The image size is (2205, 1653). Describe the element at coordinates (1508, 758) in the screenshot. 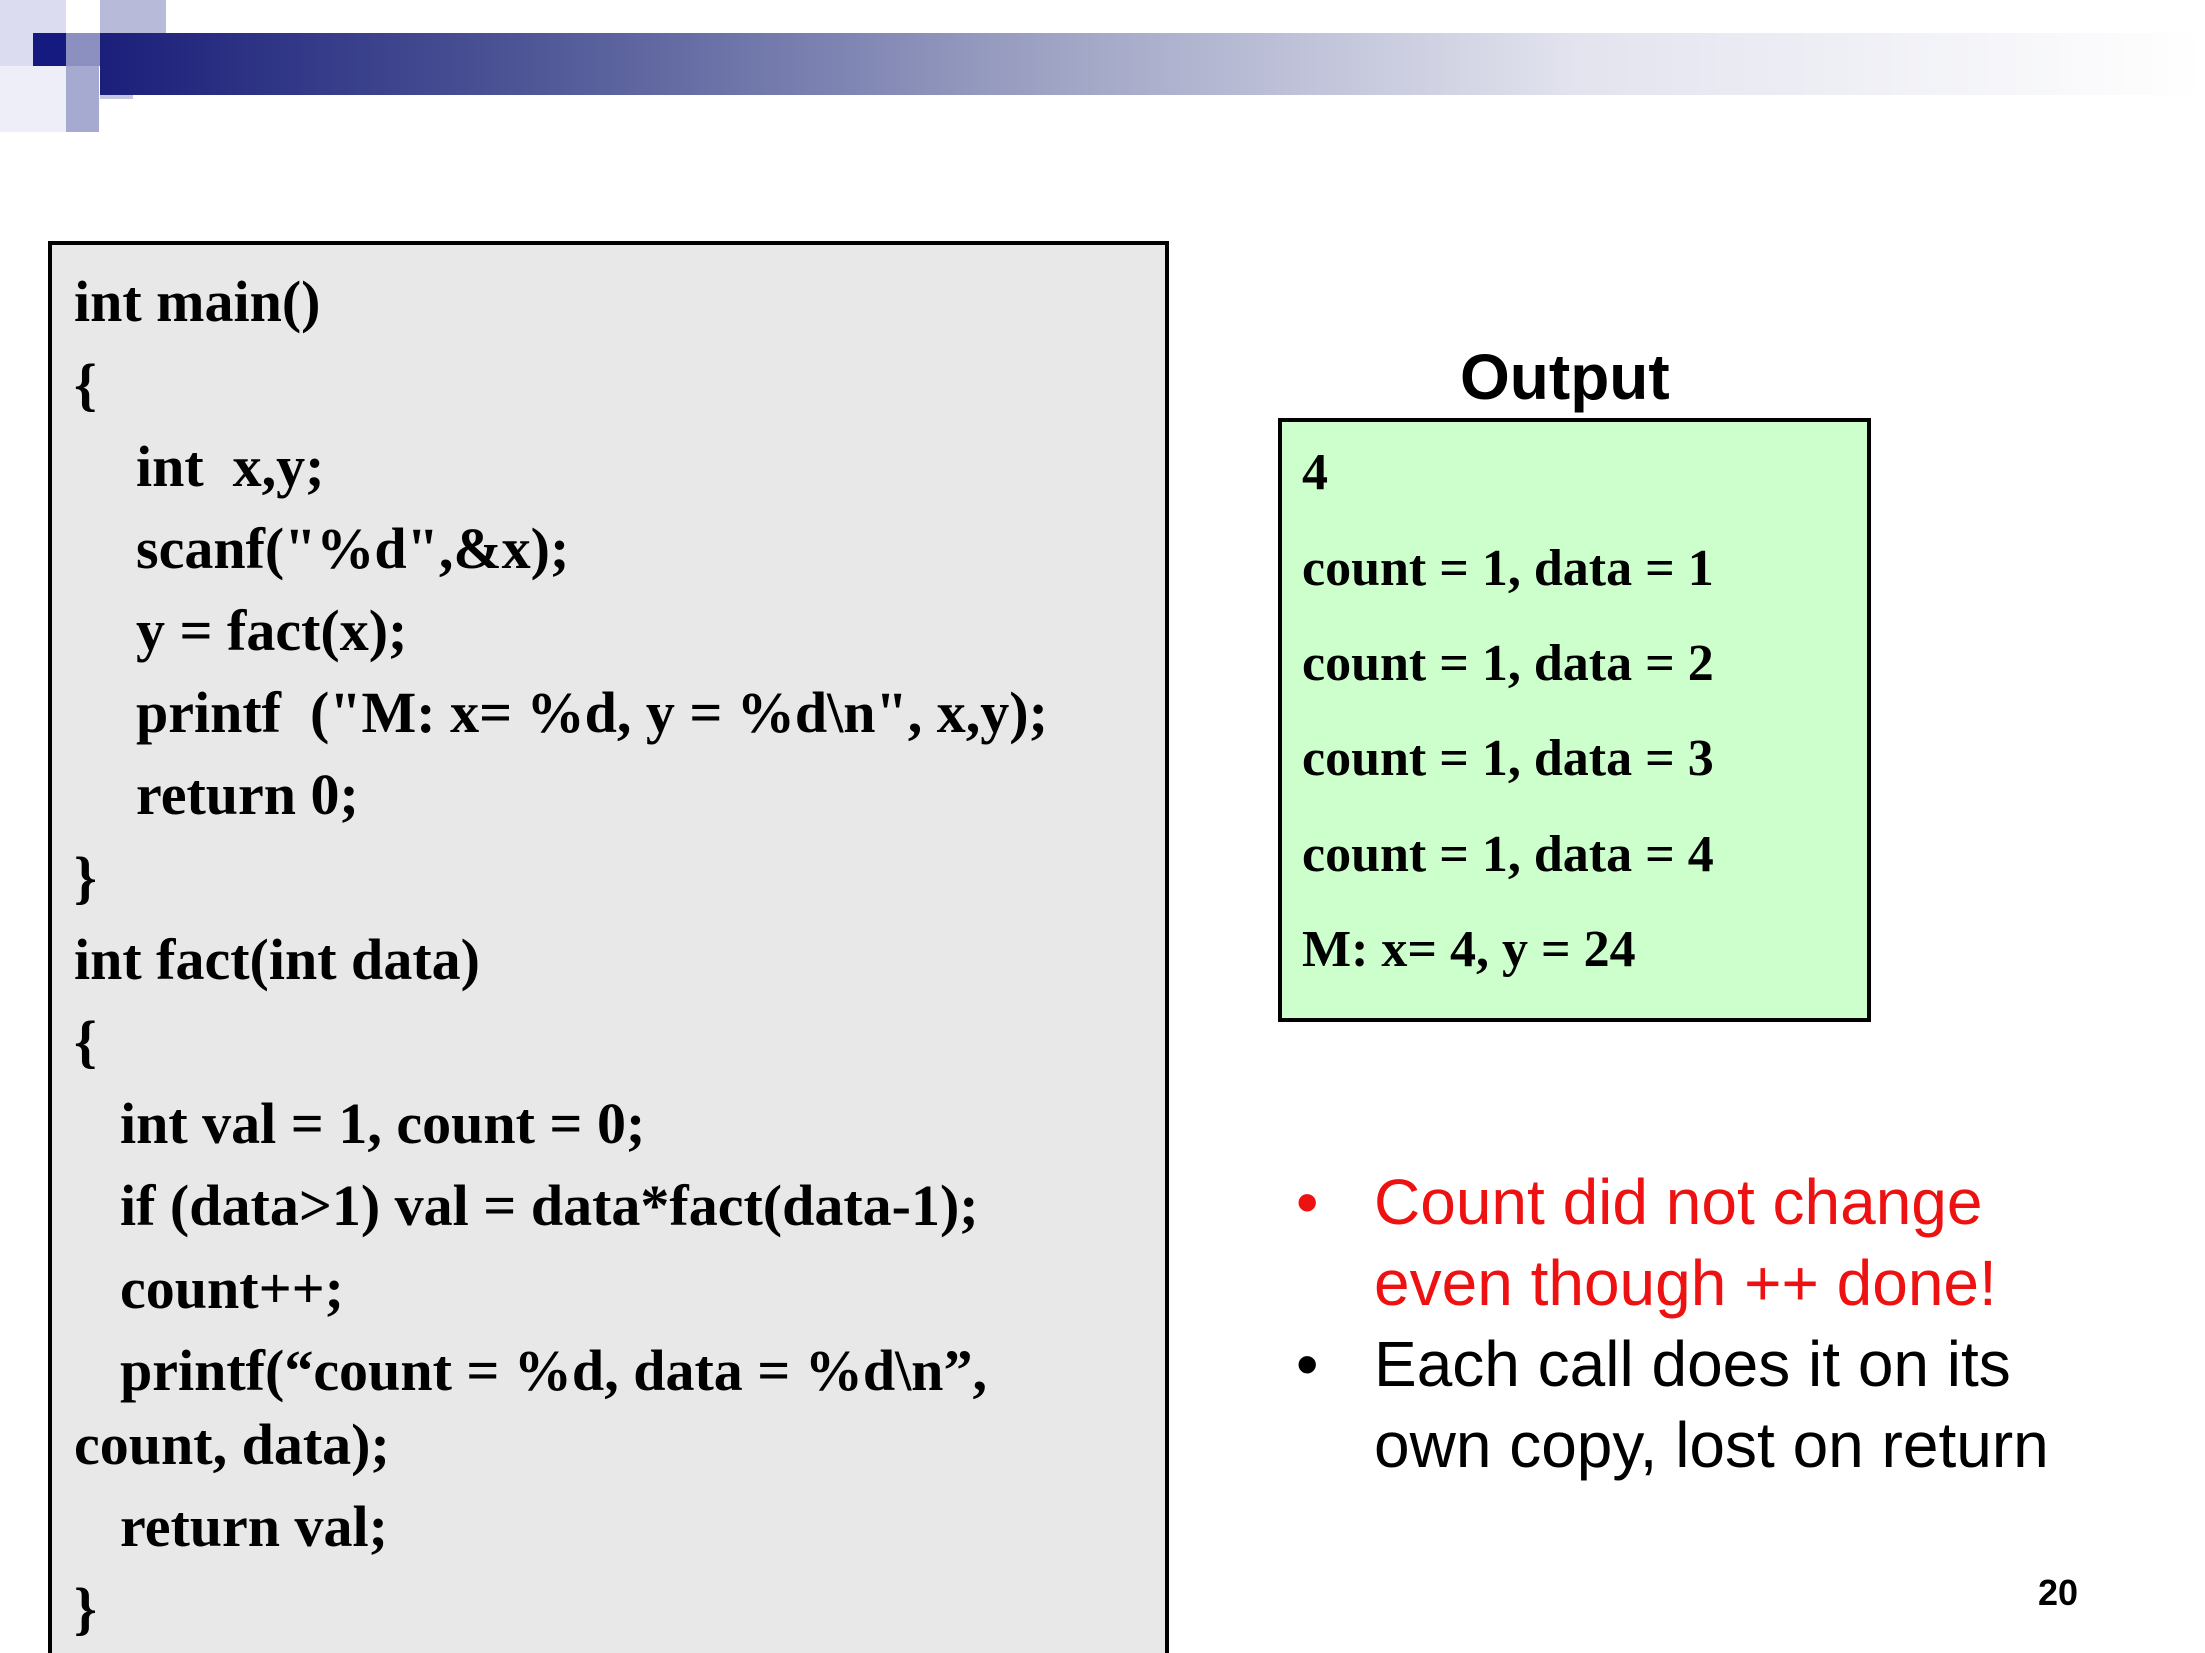

I see `output-line: count = 1, data = 3` at that location.